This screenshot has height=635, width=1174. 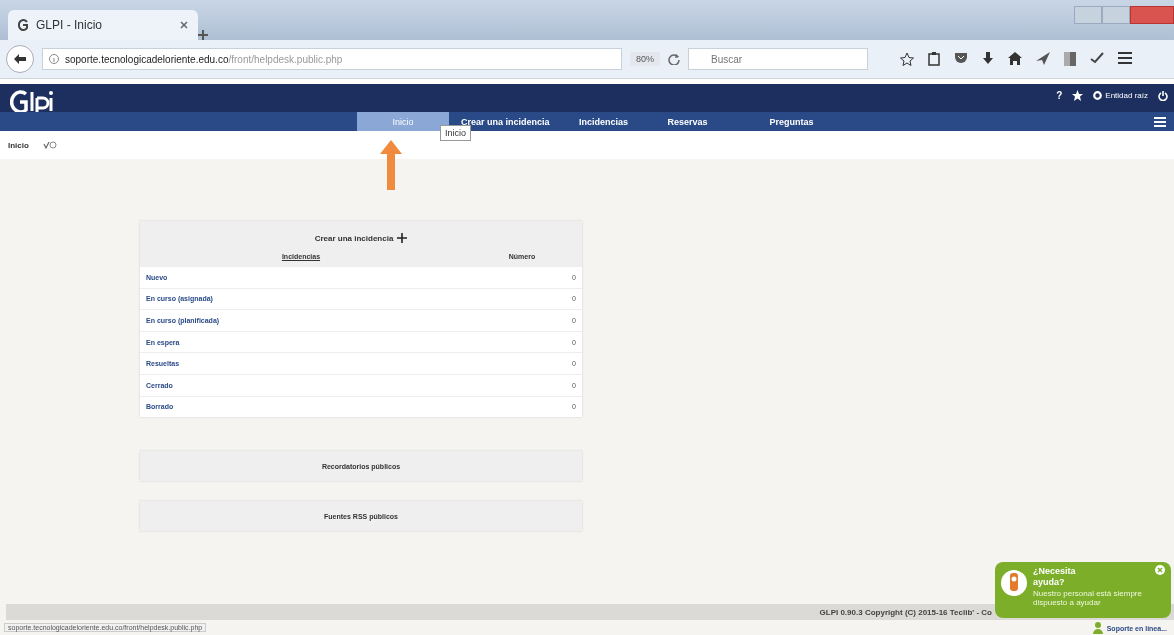 I want to click on plus-icon, so click(x=402, y=238).